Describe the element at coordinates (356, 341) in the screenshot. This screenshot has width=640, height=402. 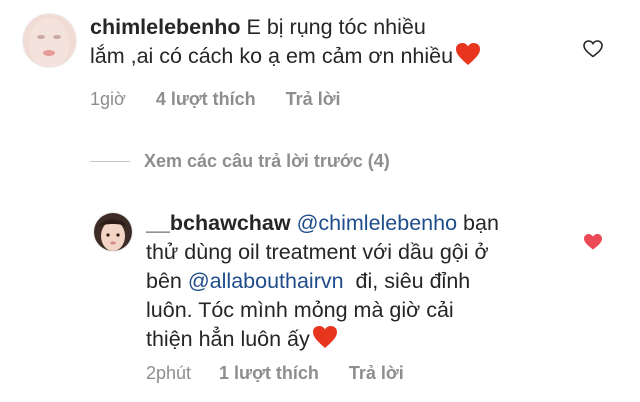
I see `reply-line-5: thiện hẳn luôn ấy` at that location.